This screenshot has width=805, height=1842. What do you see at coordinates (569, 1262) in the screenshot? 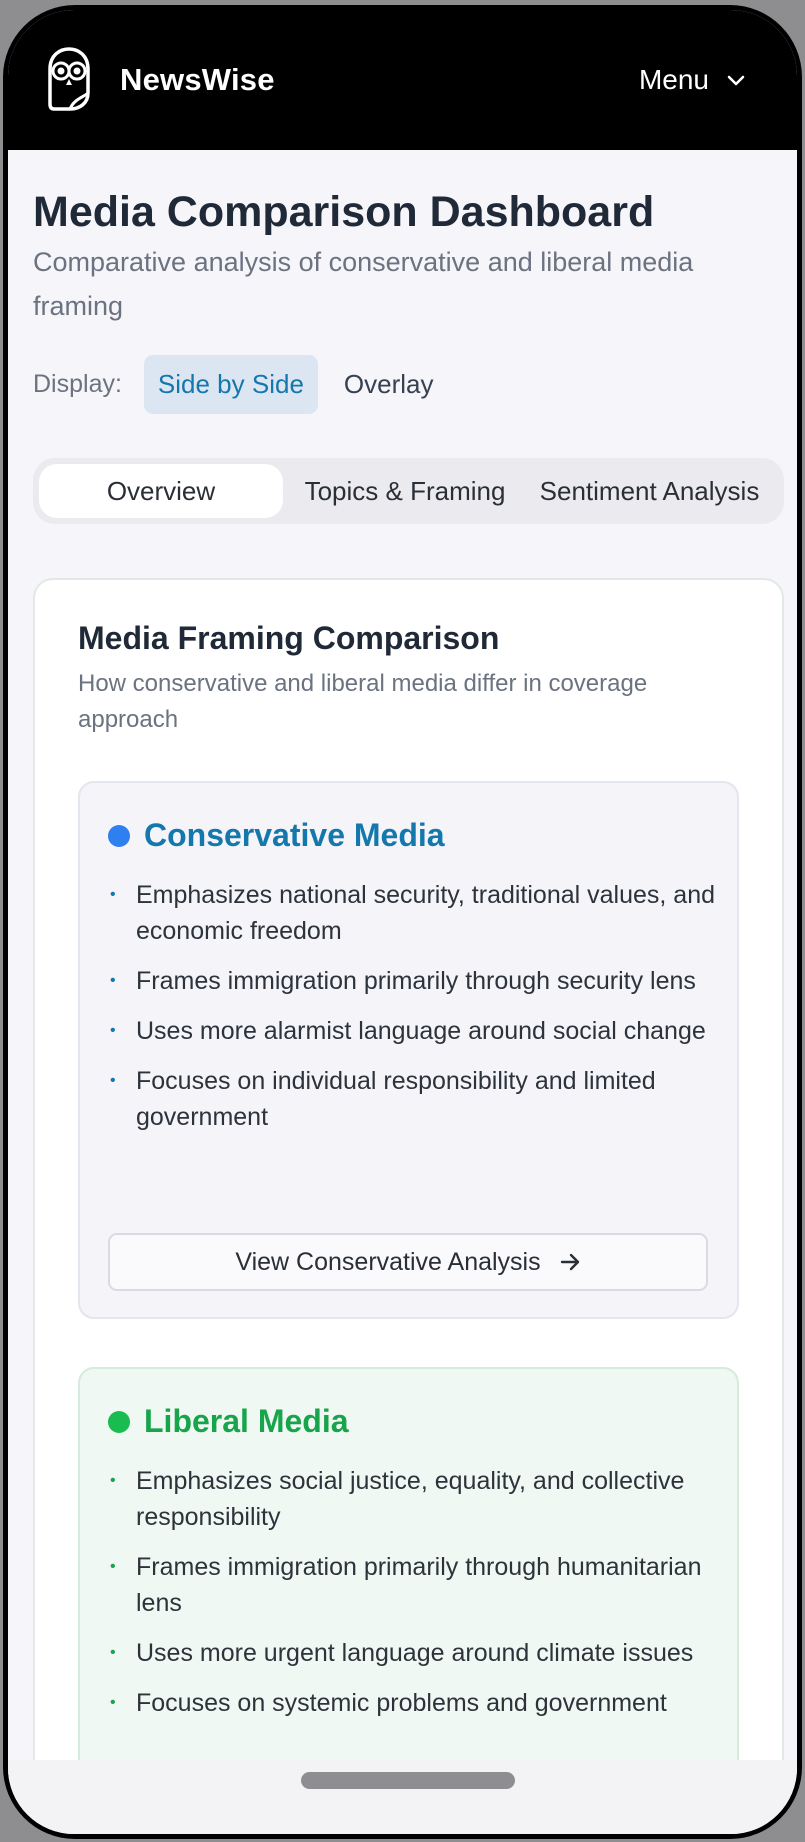
I see `arrow-right-icon` at bounding box center [569, 1262].